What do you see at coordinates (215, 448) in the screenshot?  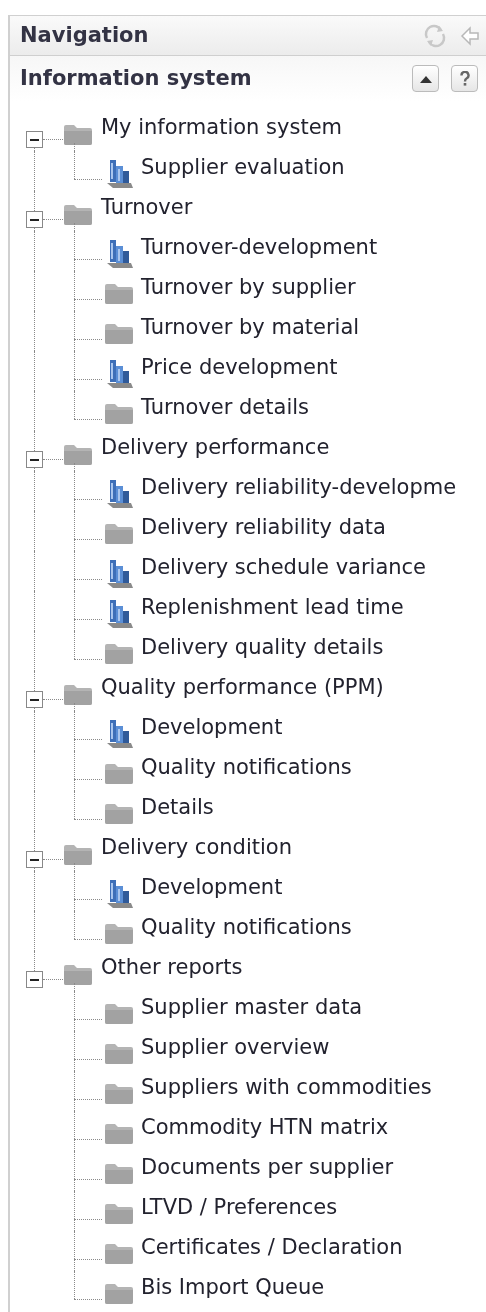 I see `tree-item: Delivery performance` at bounding box center [215, 448].